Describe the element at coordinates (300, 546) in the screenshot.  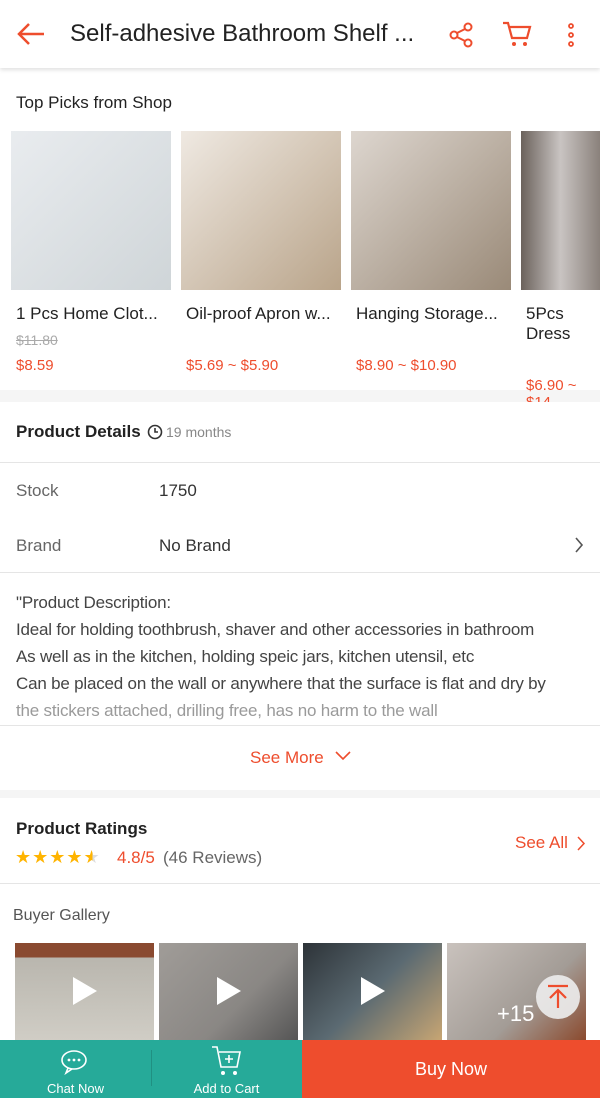
I see `brand-row: Brand No Brand` at that location.